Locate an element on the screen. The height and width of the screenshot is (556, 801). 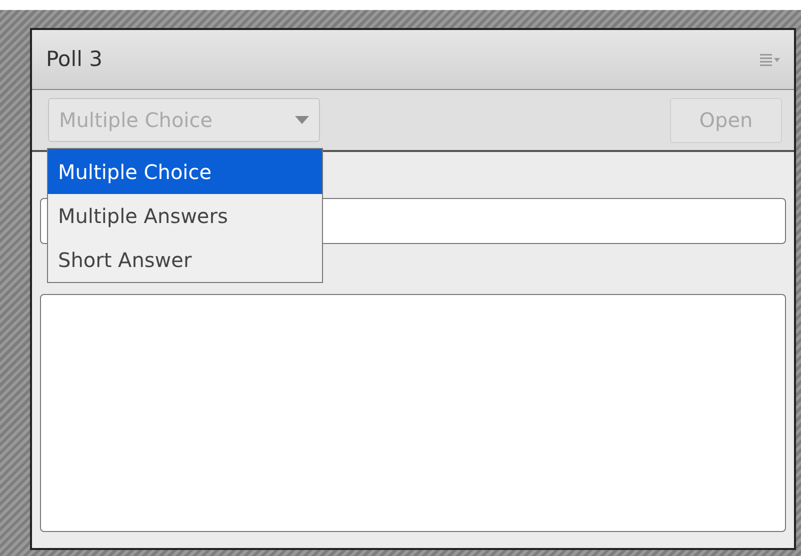
panel-title: Poll 3 is located at coordinates (74, 59).